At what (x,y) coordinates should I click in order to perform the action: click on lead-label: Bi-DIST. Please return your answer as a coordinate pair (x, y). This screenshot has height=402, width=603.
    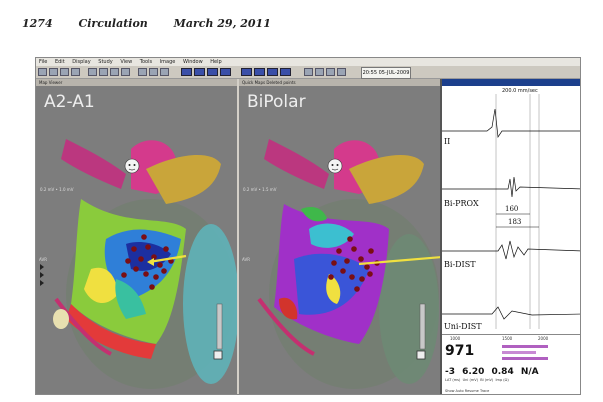
    Looking at the image, I should click on (460, 264).